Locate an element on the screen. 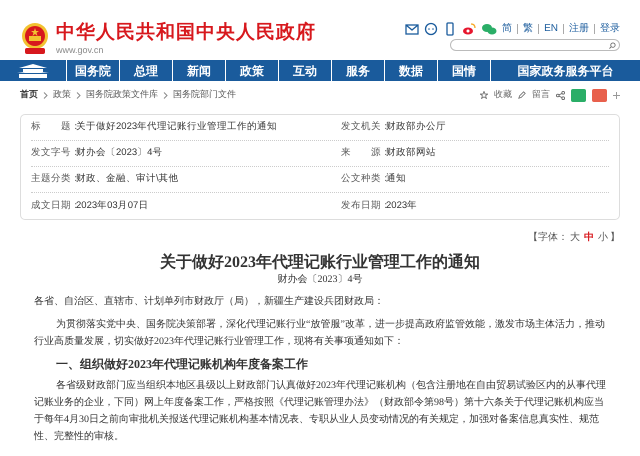  header-link: 登录 is located at coordinates (607, 29).